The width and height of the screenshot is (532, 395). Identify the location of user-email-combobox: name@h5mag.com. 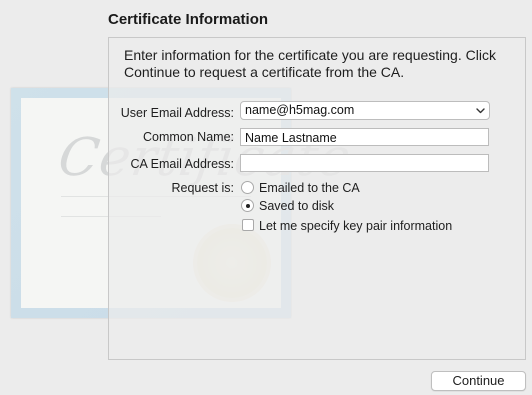
(365, 110).